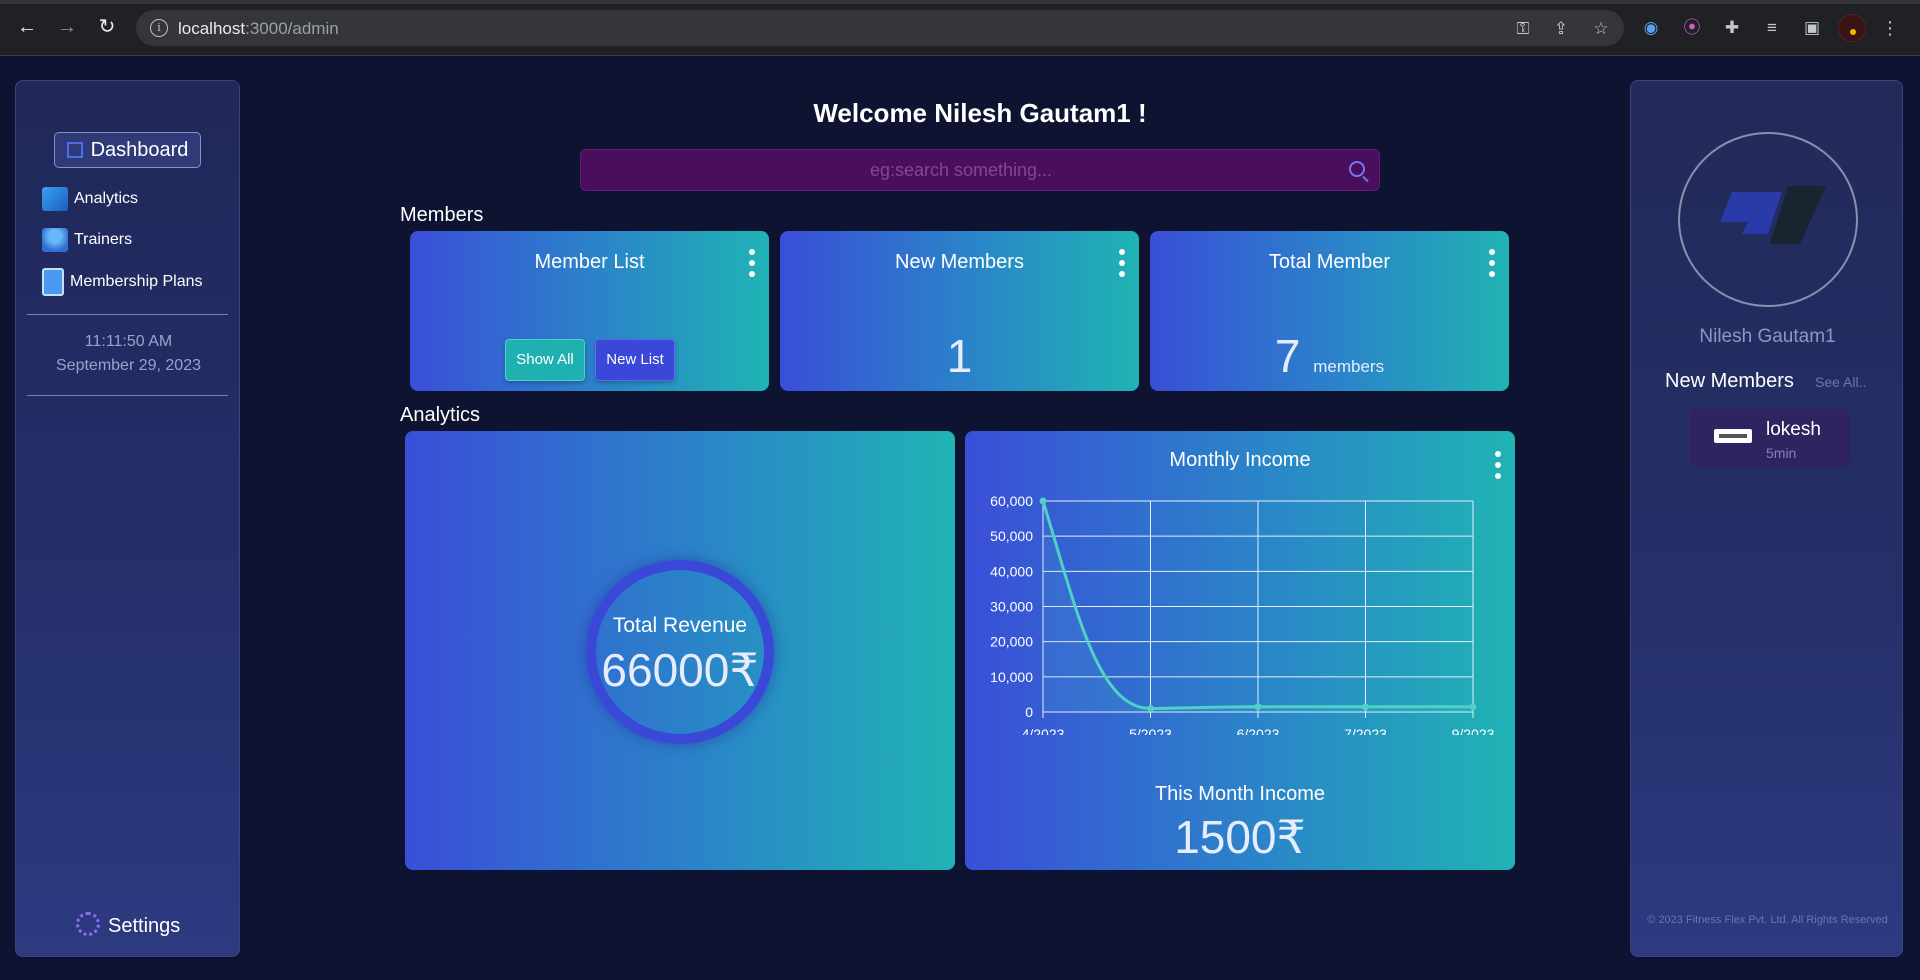  What do you see at coordinates (635, 360) in the screenshot?
I see `new-list-button: New List` at bounding box center [635, 360].